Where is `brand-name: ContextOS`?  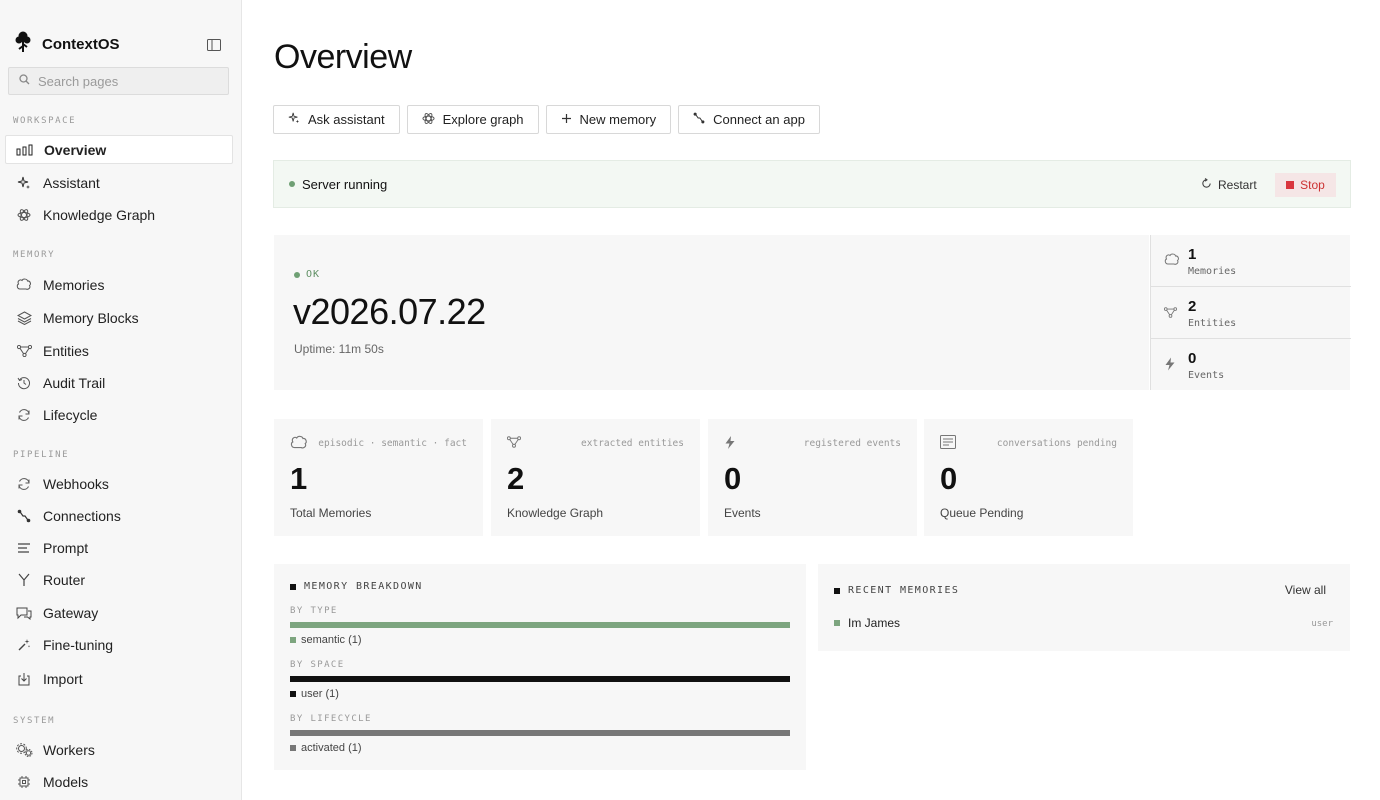 brand-name: ContextOS is located at coordinates (81, 44).